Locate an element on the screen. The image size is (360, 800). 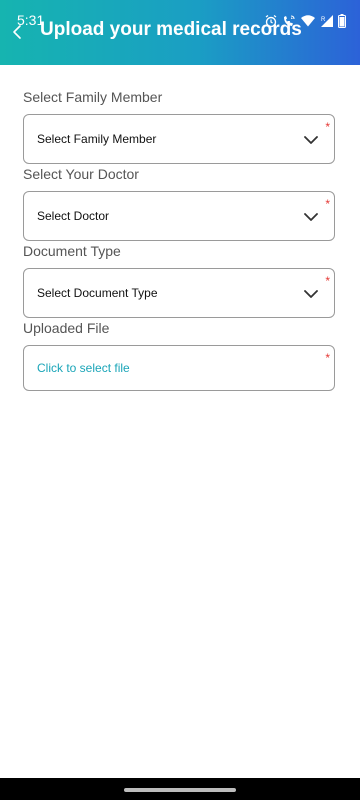
wifi-icon is located at coordinates (308, 21).